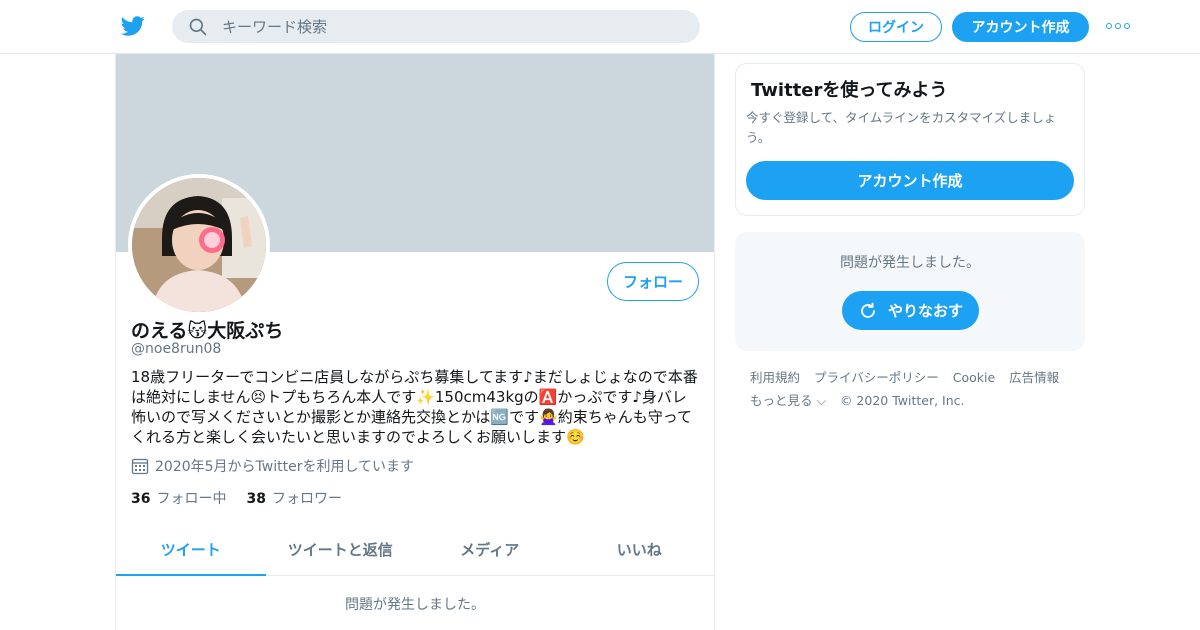 This screenshot has height=630, width=1200. I want to click on avatar, so click(199, 245).